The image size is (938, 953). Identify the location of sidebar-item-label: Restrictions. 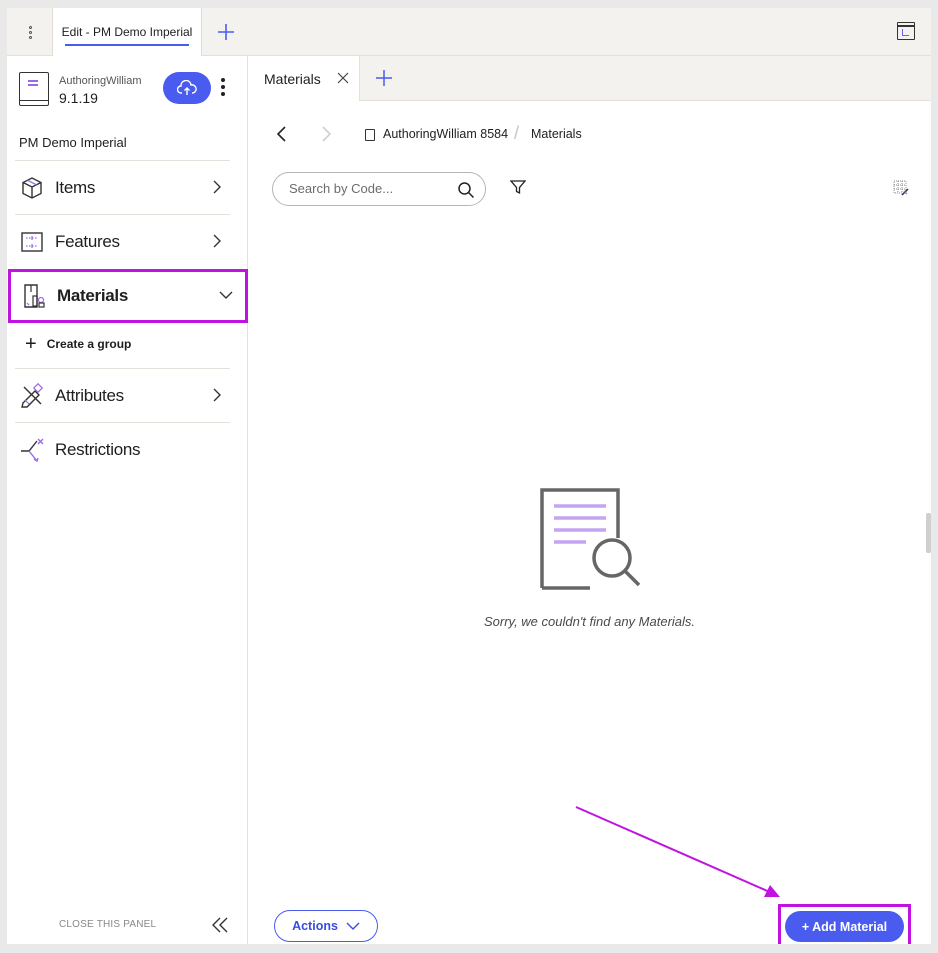
(98, 449).